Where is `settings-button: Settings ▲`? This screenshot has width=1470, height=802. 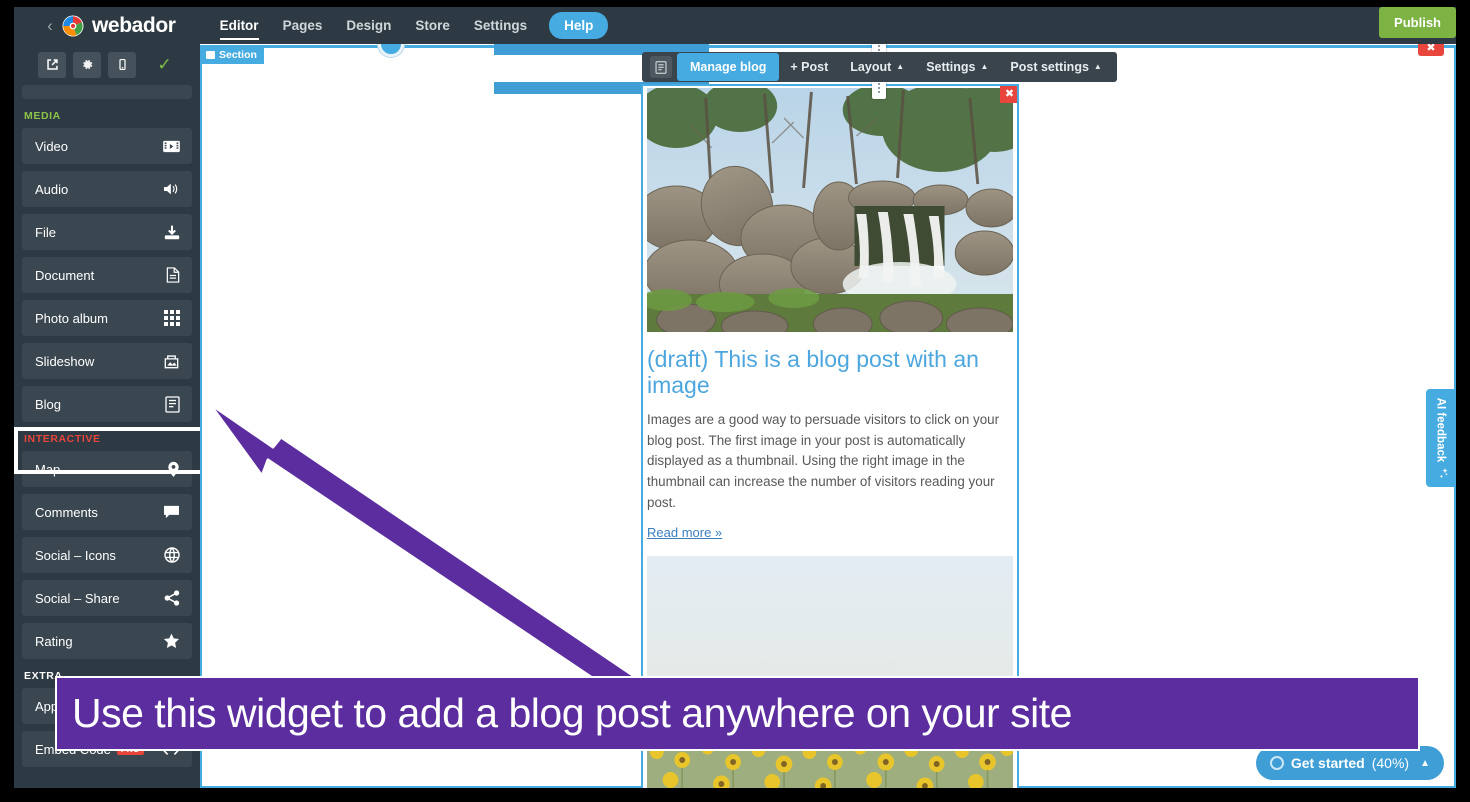
settings-button: Settings ▲ is located at coordinates (957, 67).